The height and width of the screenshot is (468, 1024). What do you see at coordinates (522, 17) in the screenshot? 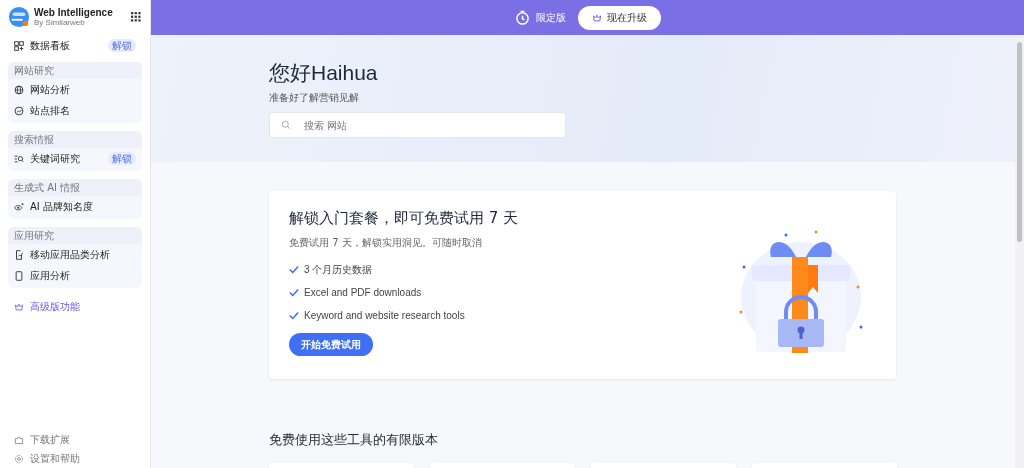
I see `timer-icon` at bounding box center [522, 17].